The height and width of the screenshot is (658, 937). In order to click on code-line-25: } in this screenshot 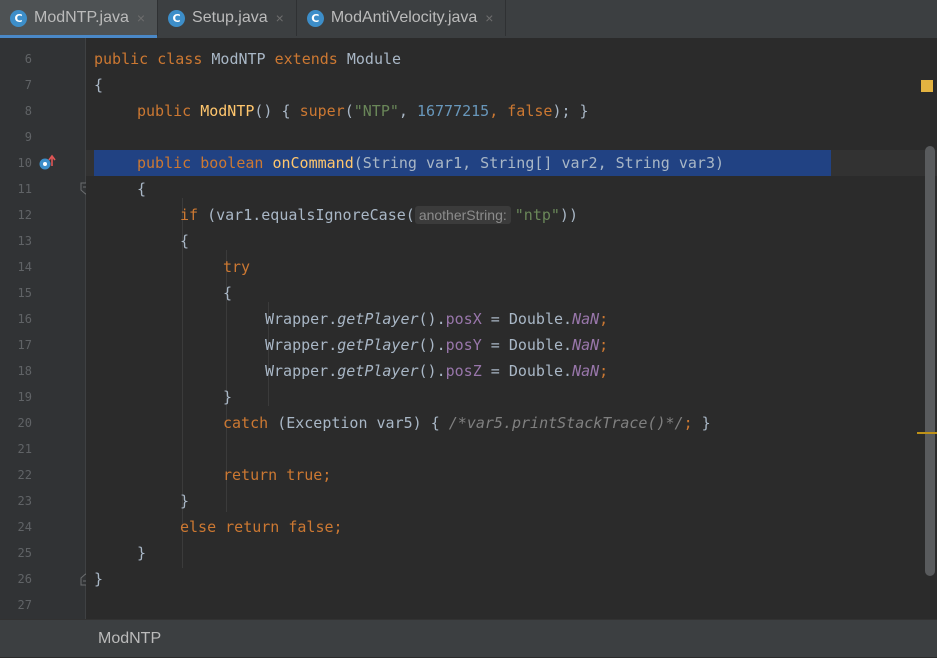, I will do `click(142, 553)`.